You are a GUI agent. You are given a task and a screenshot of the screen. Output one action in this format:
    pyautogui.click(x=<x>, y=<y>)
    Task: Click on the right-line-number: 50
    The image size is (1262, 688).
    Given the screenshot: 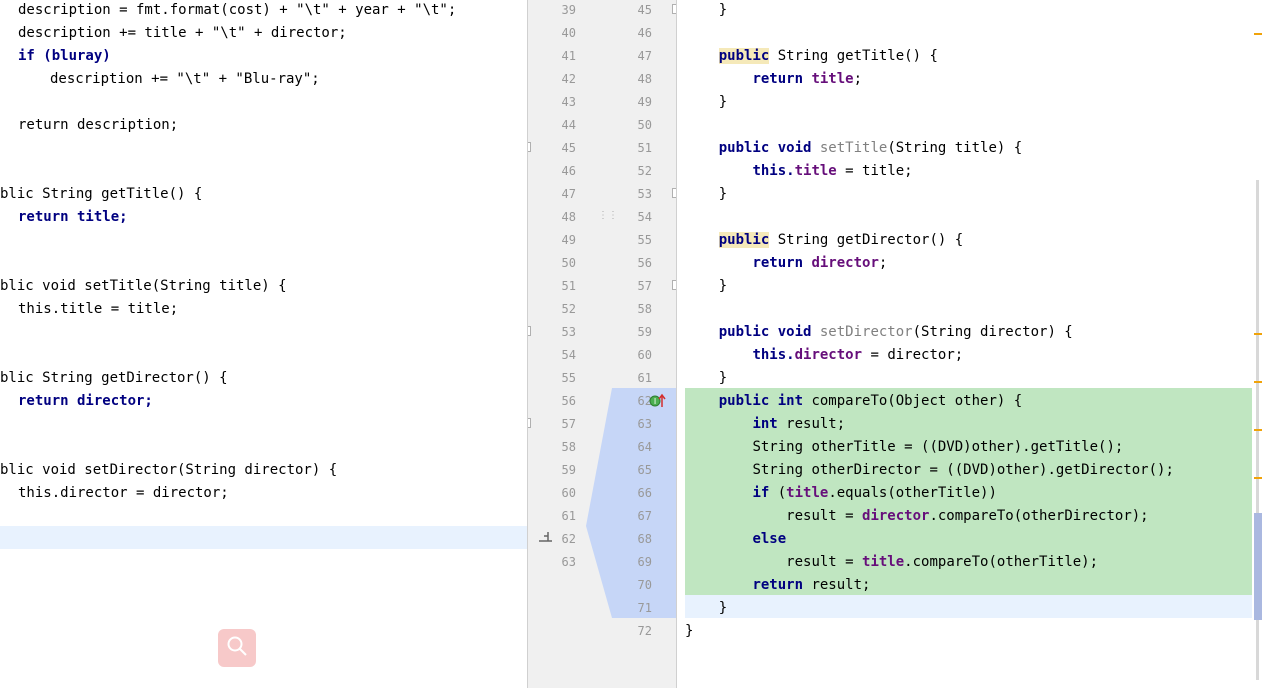 What is the action you would take?
    pyautogui.click(x=644, y=125)
    